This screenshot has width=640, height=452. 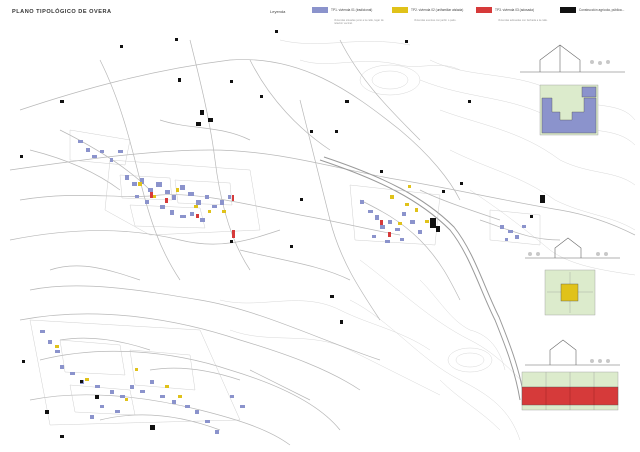 I want to click on detail-tp2, so click(x=572, y=276).